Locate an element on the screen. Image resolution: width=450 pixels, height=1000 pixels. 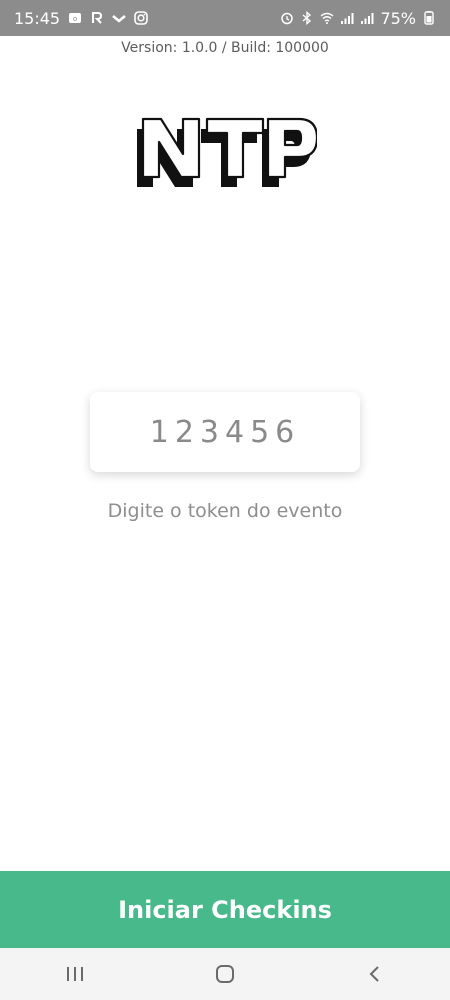
status-bar: 15:45 o 75% is located at coordinates (225, 18).